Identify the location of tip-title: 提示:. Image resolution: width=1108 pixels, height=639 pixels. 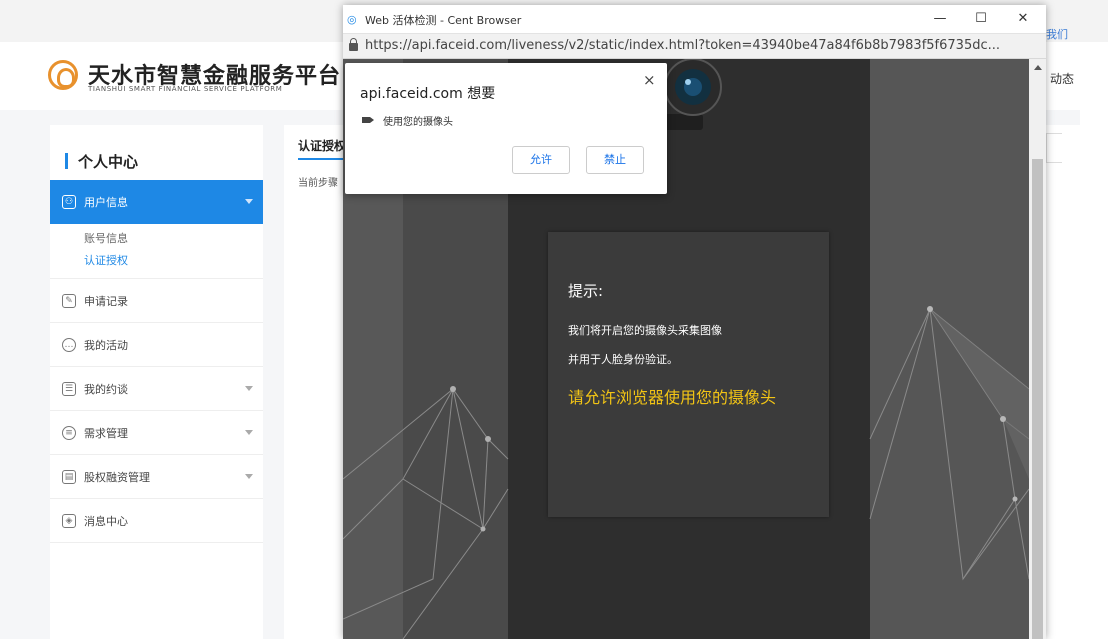
(586, 291).